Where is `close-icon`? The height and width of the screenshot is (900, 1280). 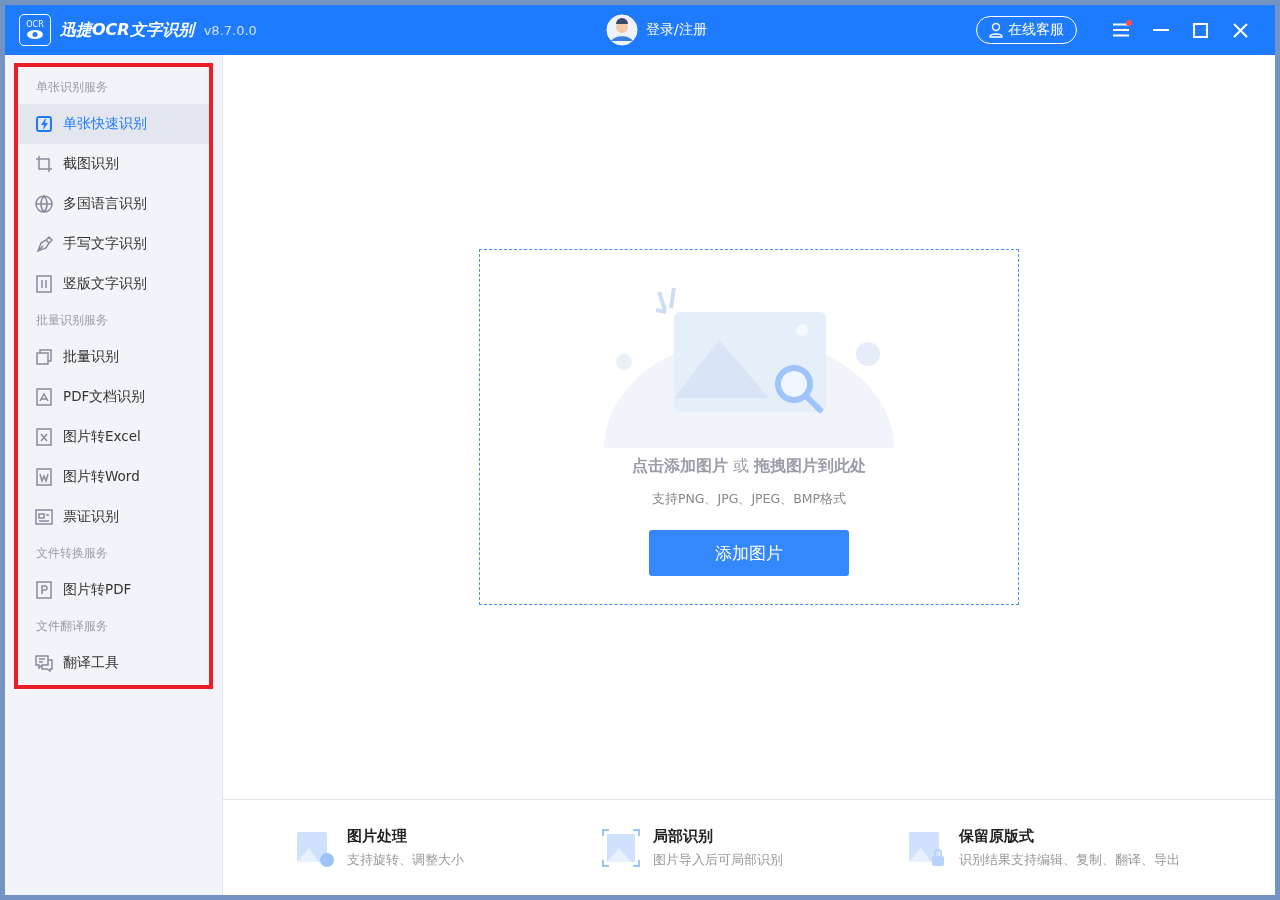 close-icon is located at coordinates (1241, 30).